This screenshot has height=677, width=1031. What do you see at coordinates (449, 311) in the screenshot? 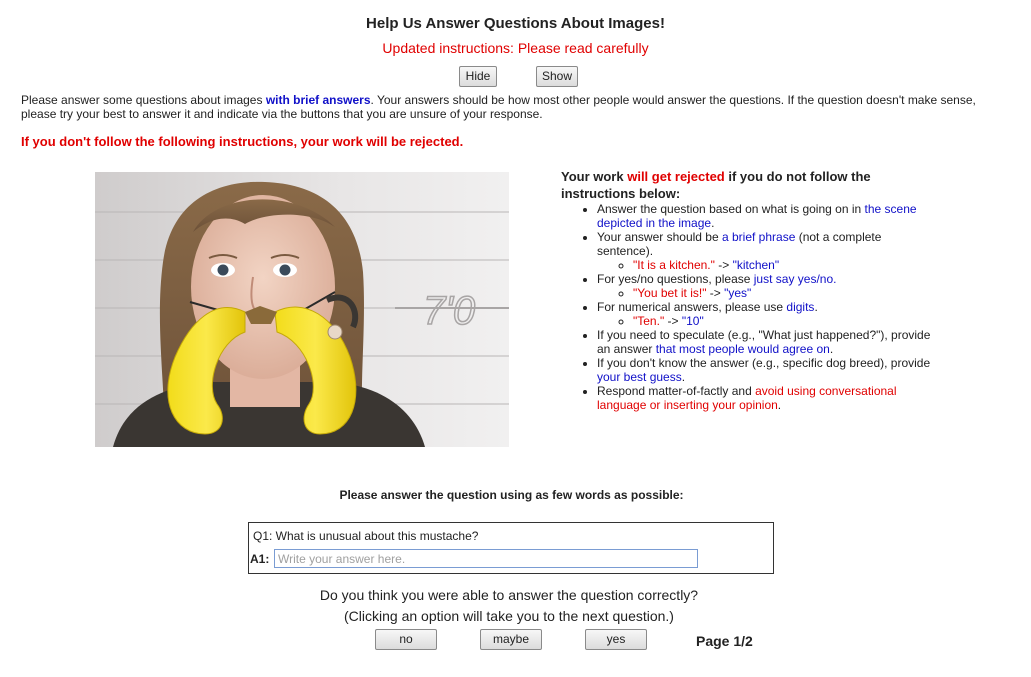
I see `height-marker-text: 7'0` at bounding box center [449, 311].